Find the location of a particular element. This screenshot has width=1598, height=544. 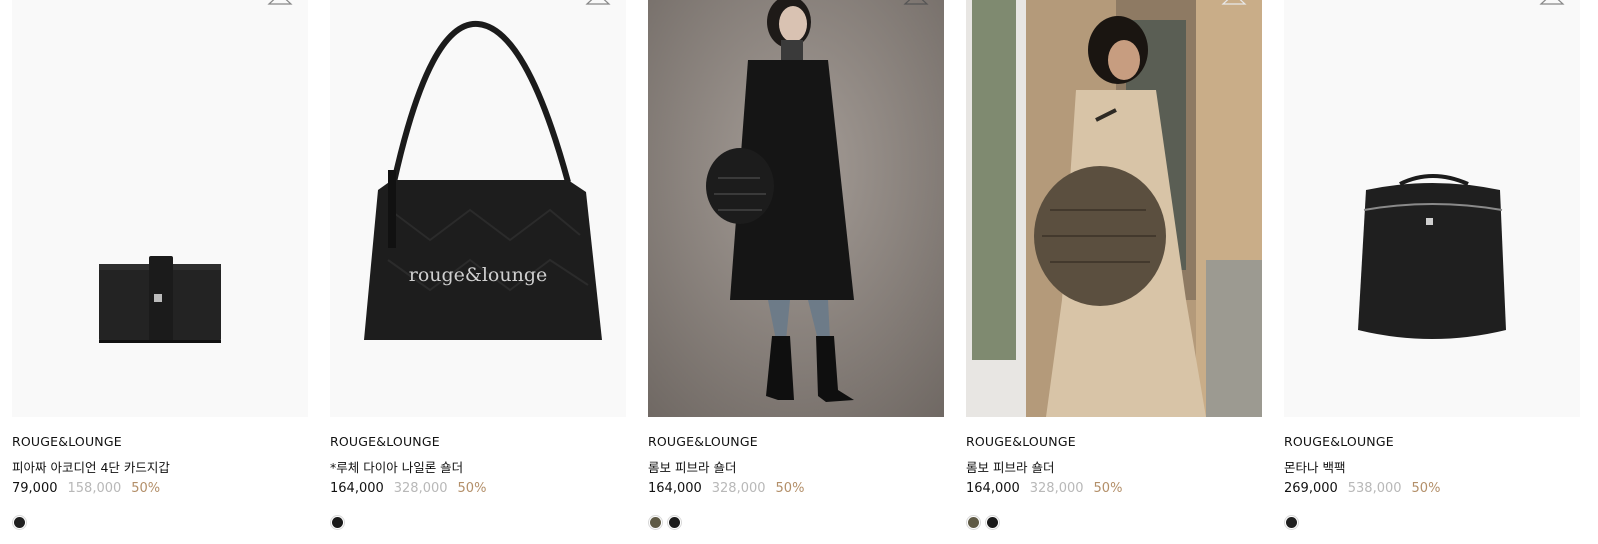

product-price: 79,000 158,000 50% is located at coordinates (86, 488).